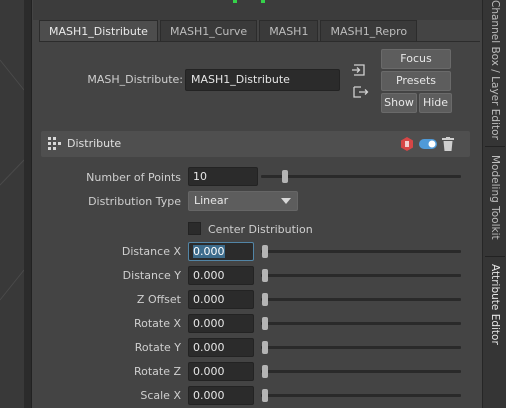 The height and width of the screenshot is (408, 506). What do you see at coordinates (361, 275) in the screenshot?
I see `distance-y-slider` at bounding box center [361, 275].